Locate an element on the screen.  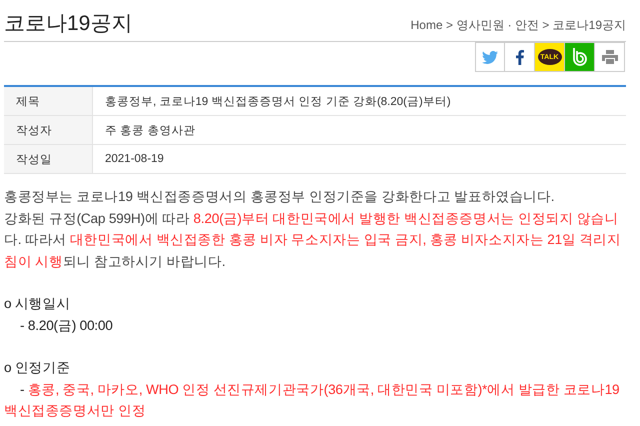
print-button is located at coordinates (610, 57).